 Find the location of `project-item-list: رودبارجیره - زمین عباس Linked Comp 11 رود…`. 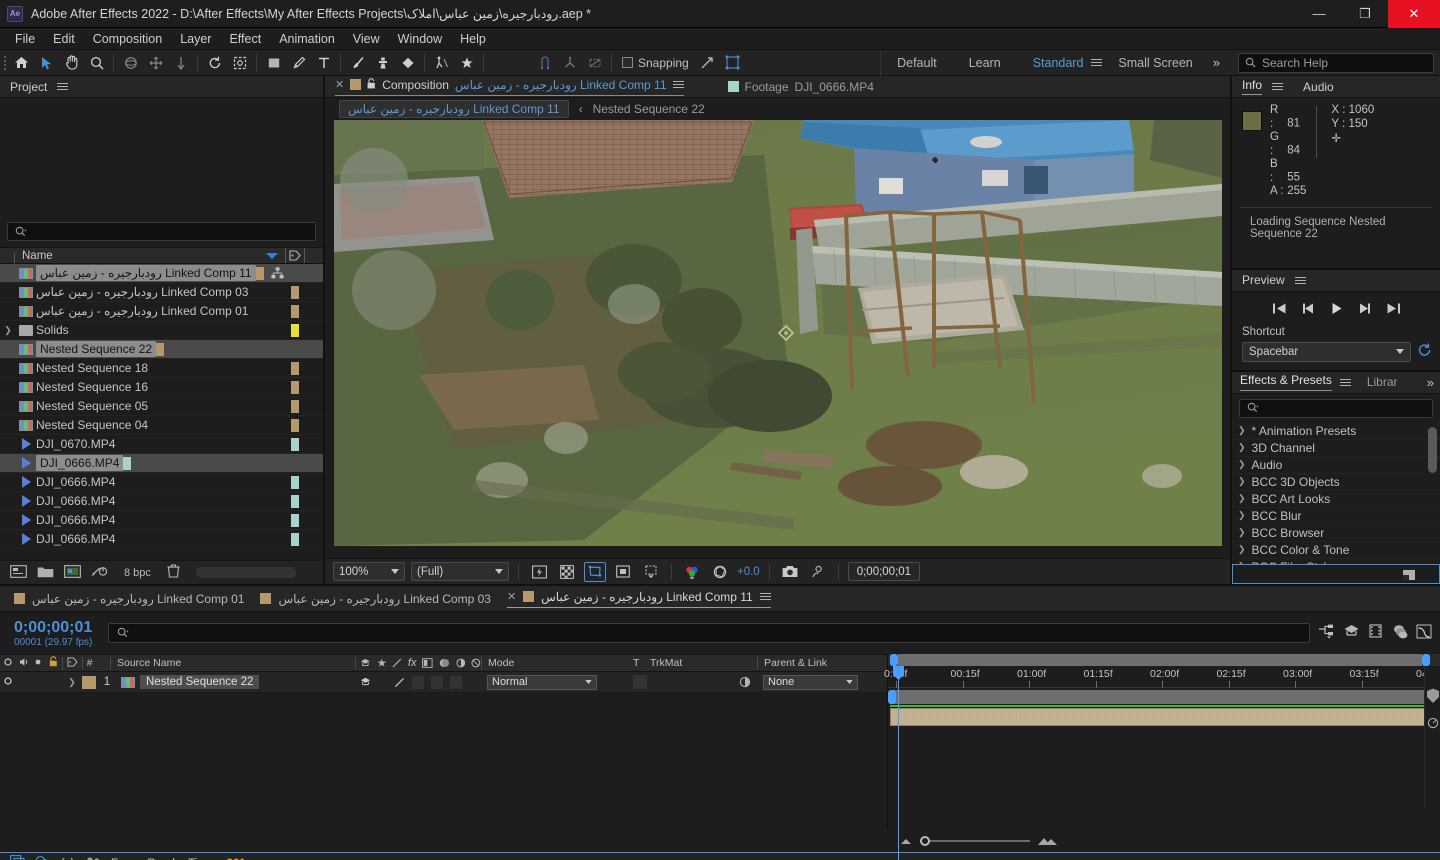

project-item-list: رودبارجیره - زمین عباس Linked Comp 11 رود… is located at coordinates (161, 412).